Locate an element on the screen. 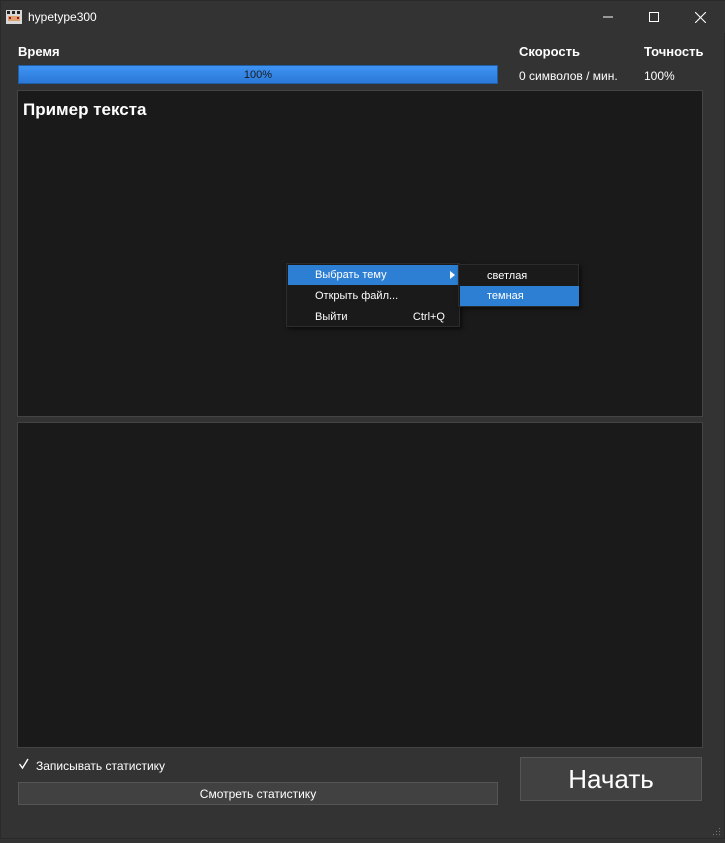  start-button: Начать is located at coordinates (611, 779).